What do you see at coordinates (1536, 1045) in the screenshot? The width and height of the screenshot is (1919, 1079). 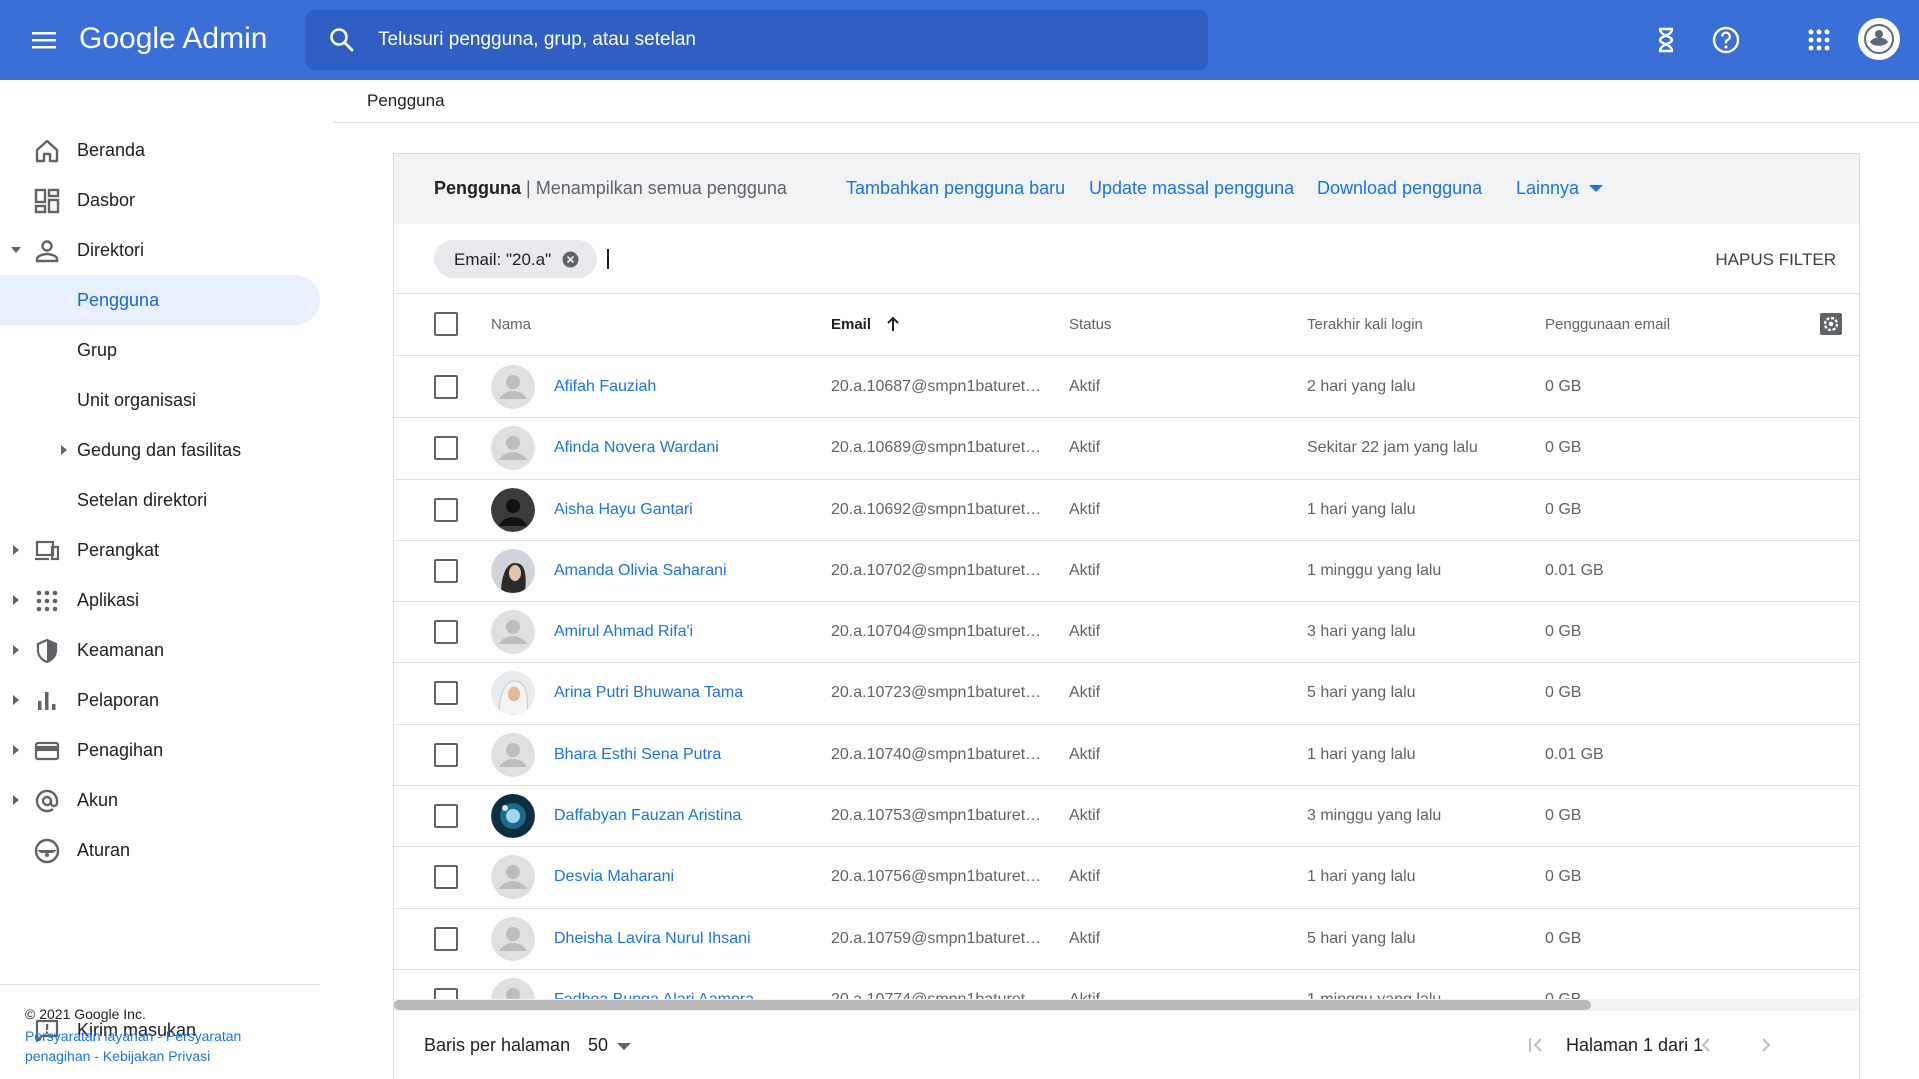 I see `first-page-icon` at bounding box center [1536, 1045].